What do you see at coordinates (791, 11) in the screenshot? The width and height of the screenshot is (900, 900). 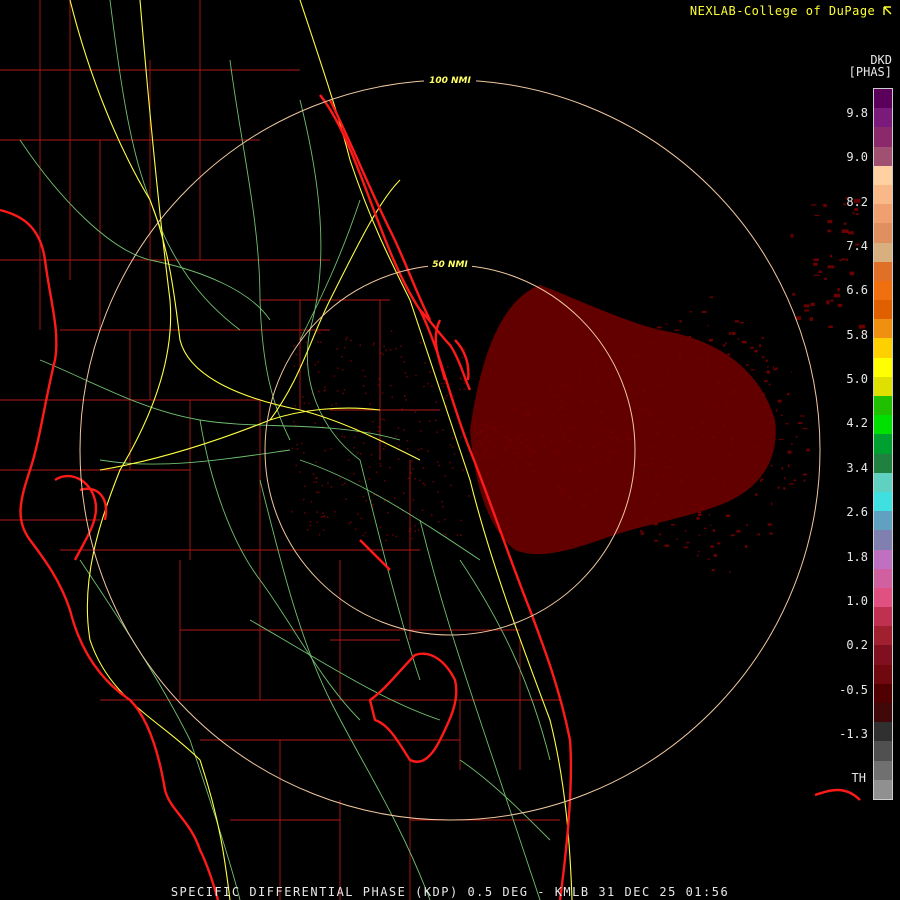 I see `credit-label: NEXLAB-College of DuPage` at bounding box center [791, 11].